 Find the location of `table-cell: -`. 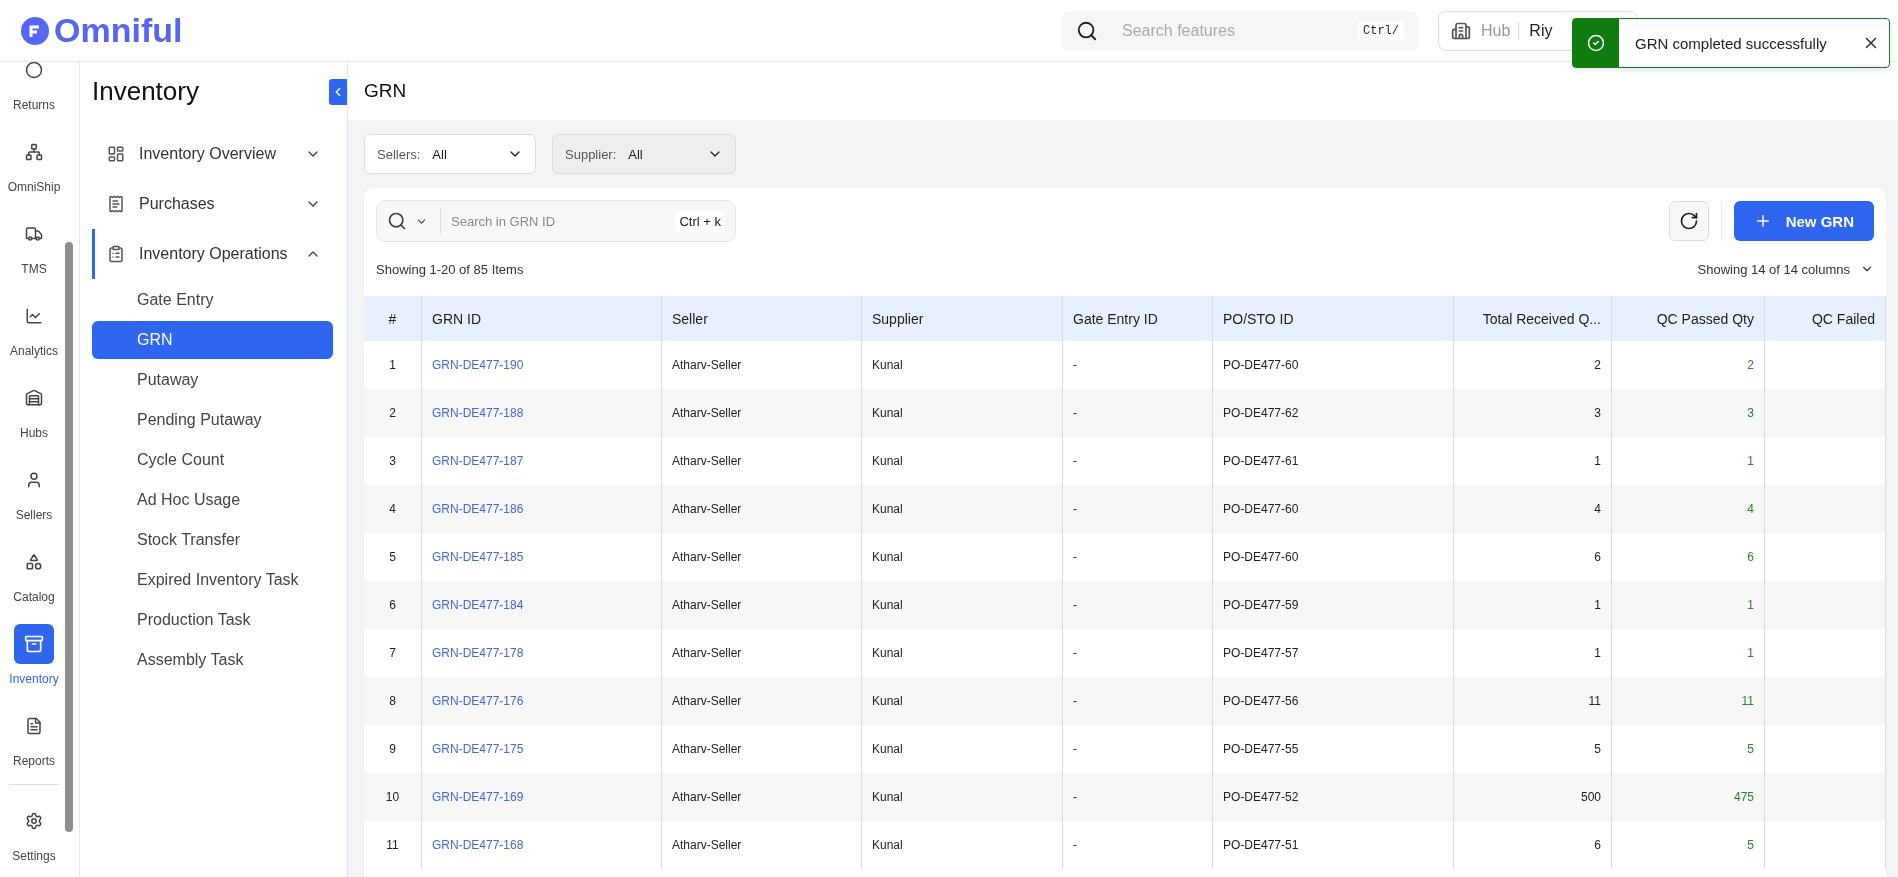

table-cell: - is located at coordinates (1138, 845).